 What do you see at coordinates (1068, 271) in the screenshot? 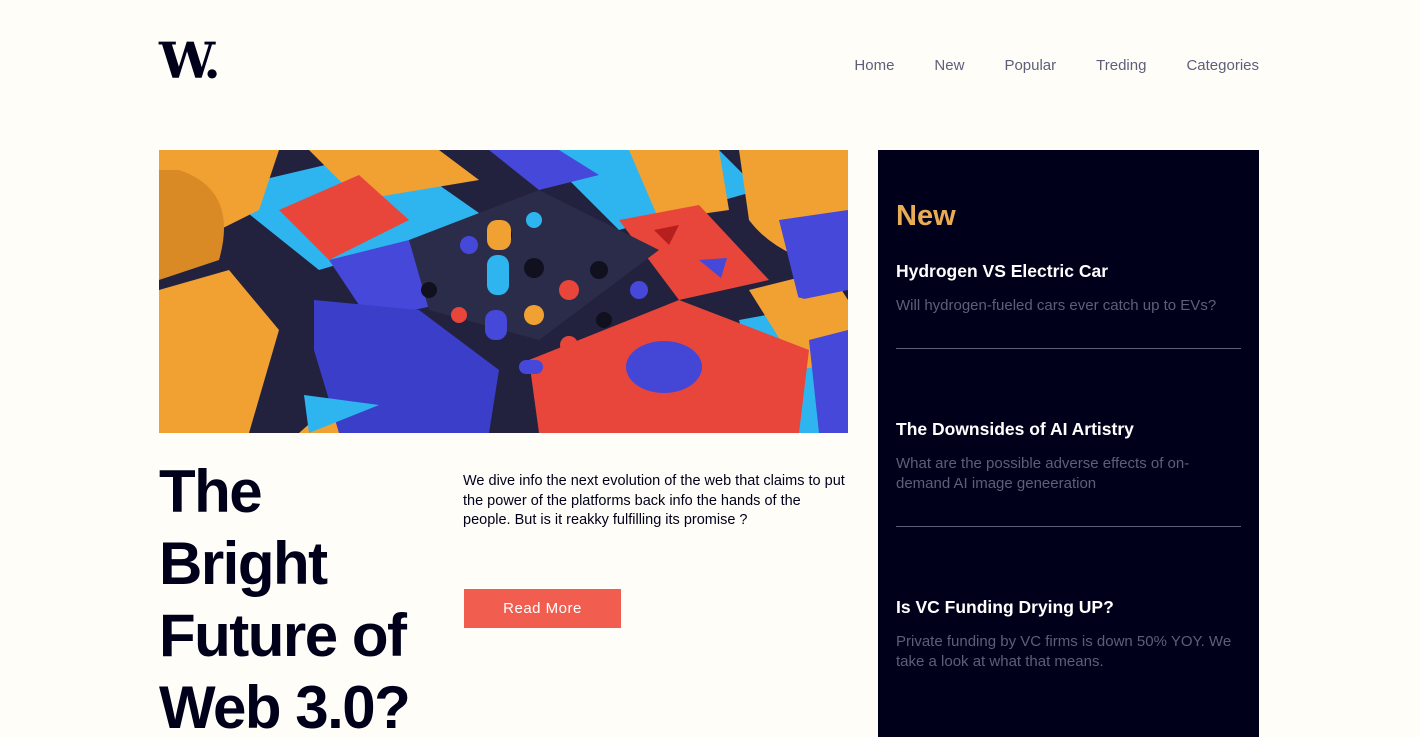
I see `article-title: Hydrogen VS Electric Car` at bounding box center [1068, 271].